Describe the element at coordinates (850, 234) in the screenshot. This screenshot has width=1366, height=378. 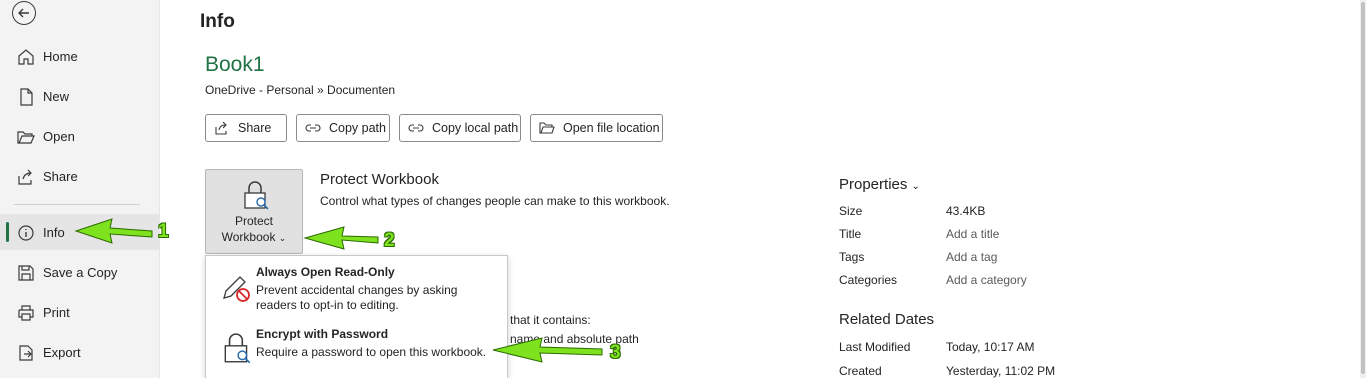
I see `property-key: Title` at that location.